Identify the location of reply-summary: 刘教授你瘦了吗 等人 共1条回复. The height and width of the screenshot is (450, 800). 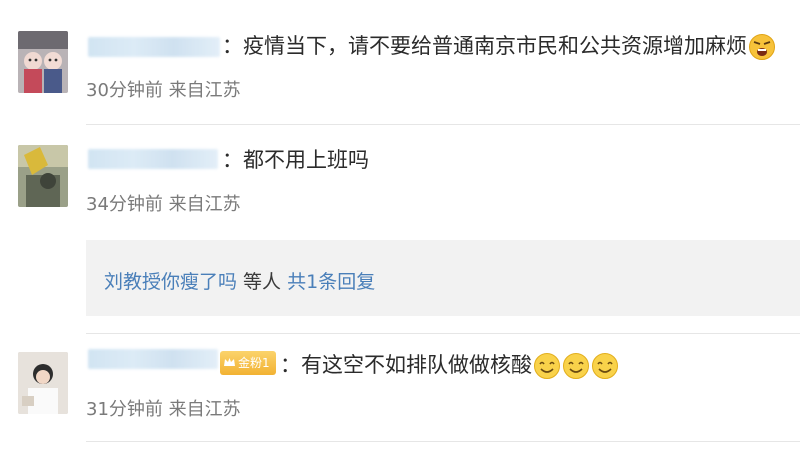
(239, 282).